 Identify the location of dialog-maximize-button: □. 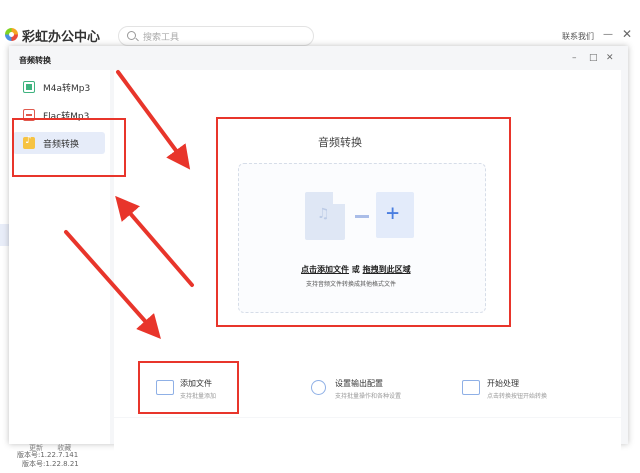
(593, 58).